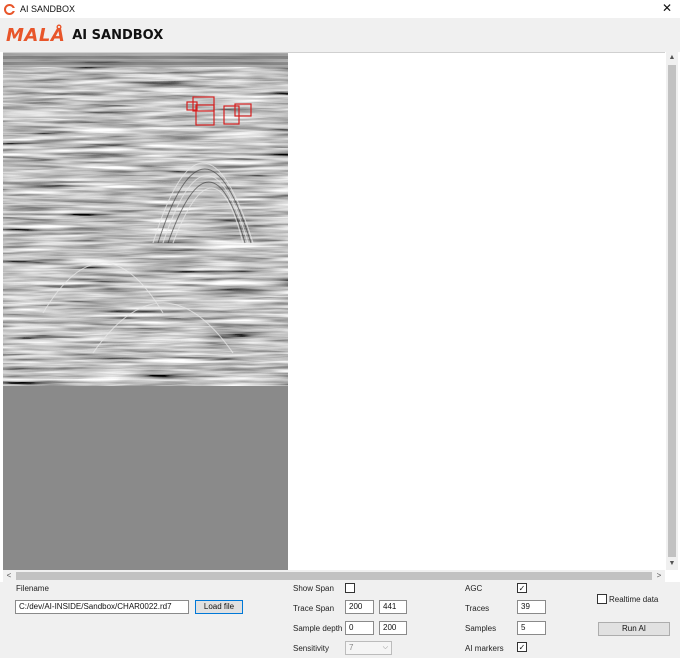  What do you see at coordinates (9, 9) in the screenshot?
I see `app-g-icon` at bounding box center [9, 9].